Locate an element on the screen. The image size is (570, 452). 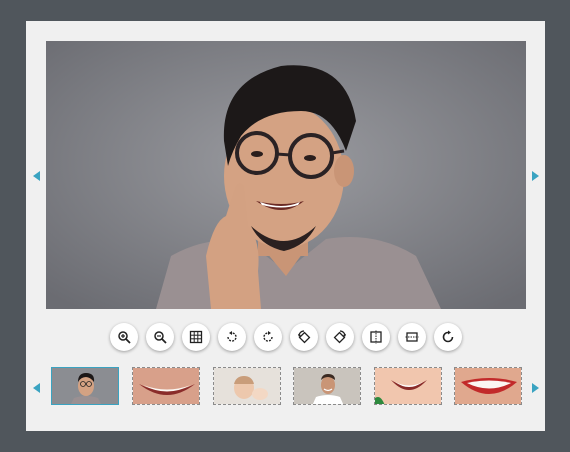
reset-icon is located at coordinates (448, 336).